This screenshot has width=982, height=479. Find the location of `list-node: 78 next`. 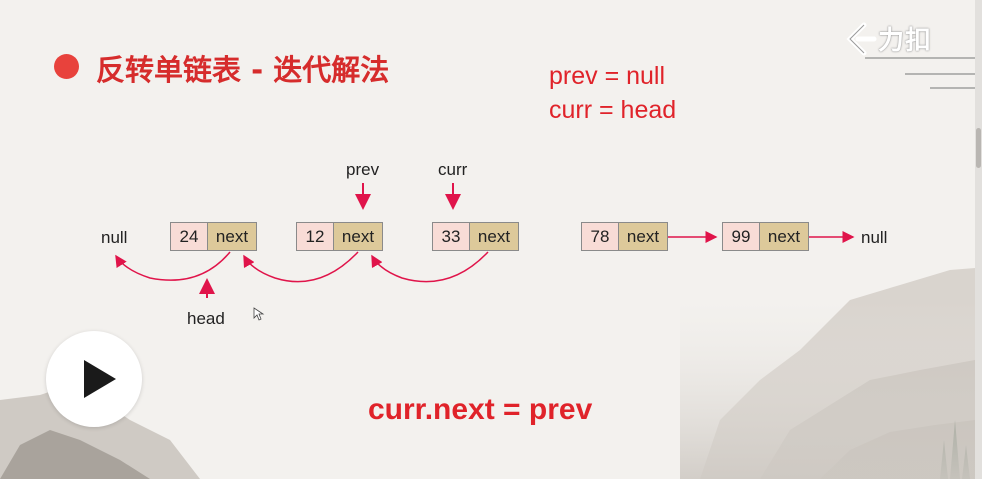

list-node: 78 next is located at coordinates (624, 236).